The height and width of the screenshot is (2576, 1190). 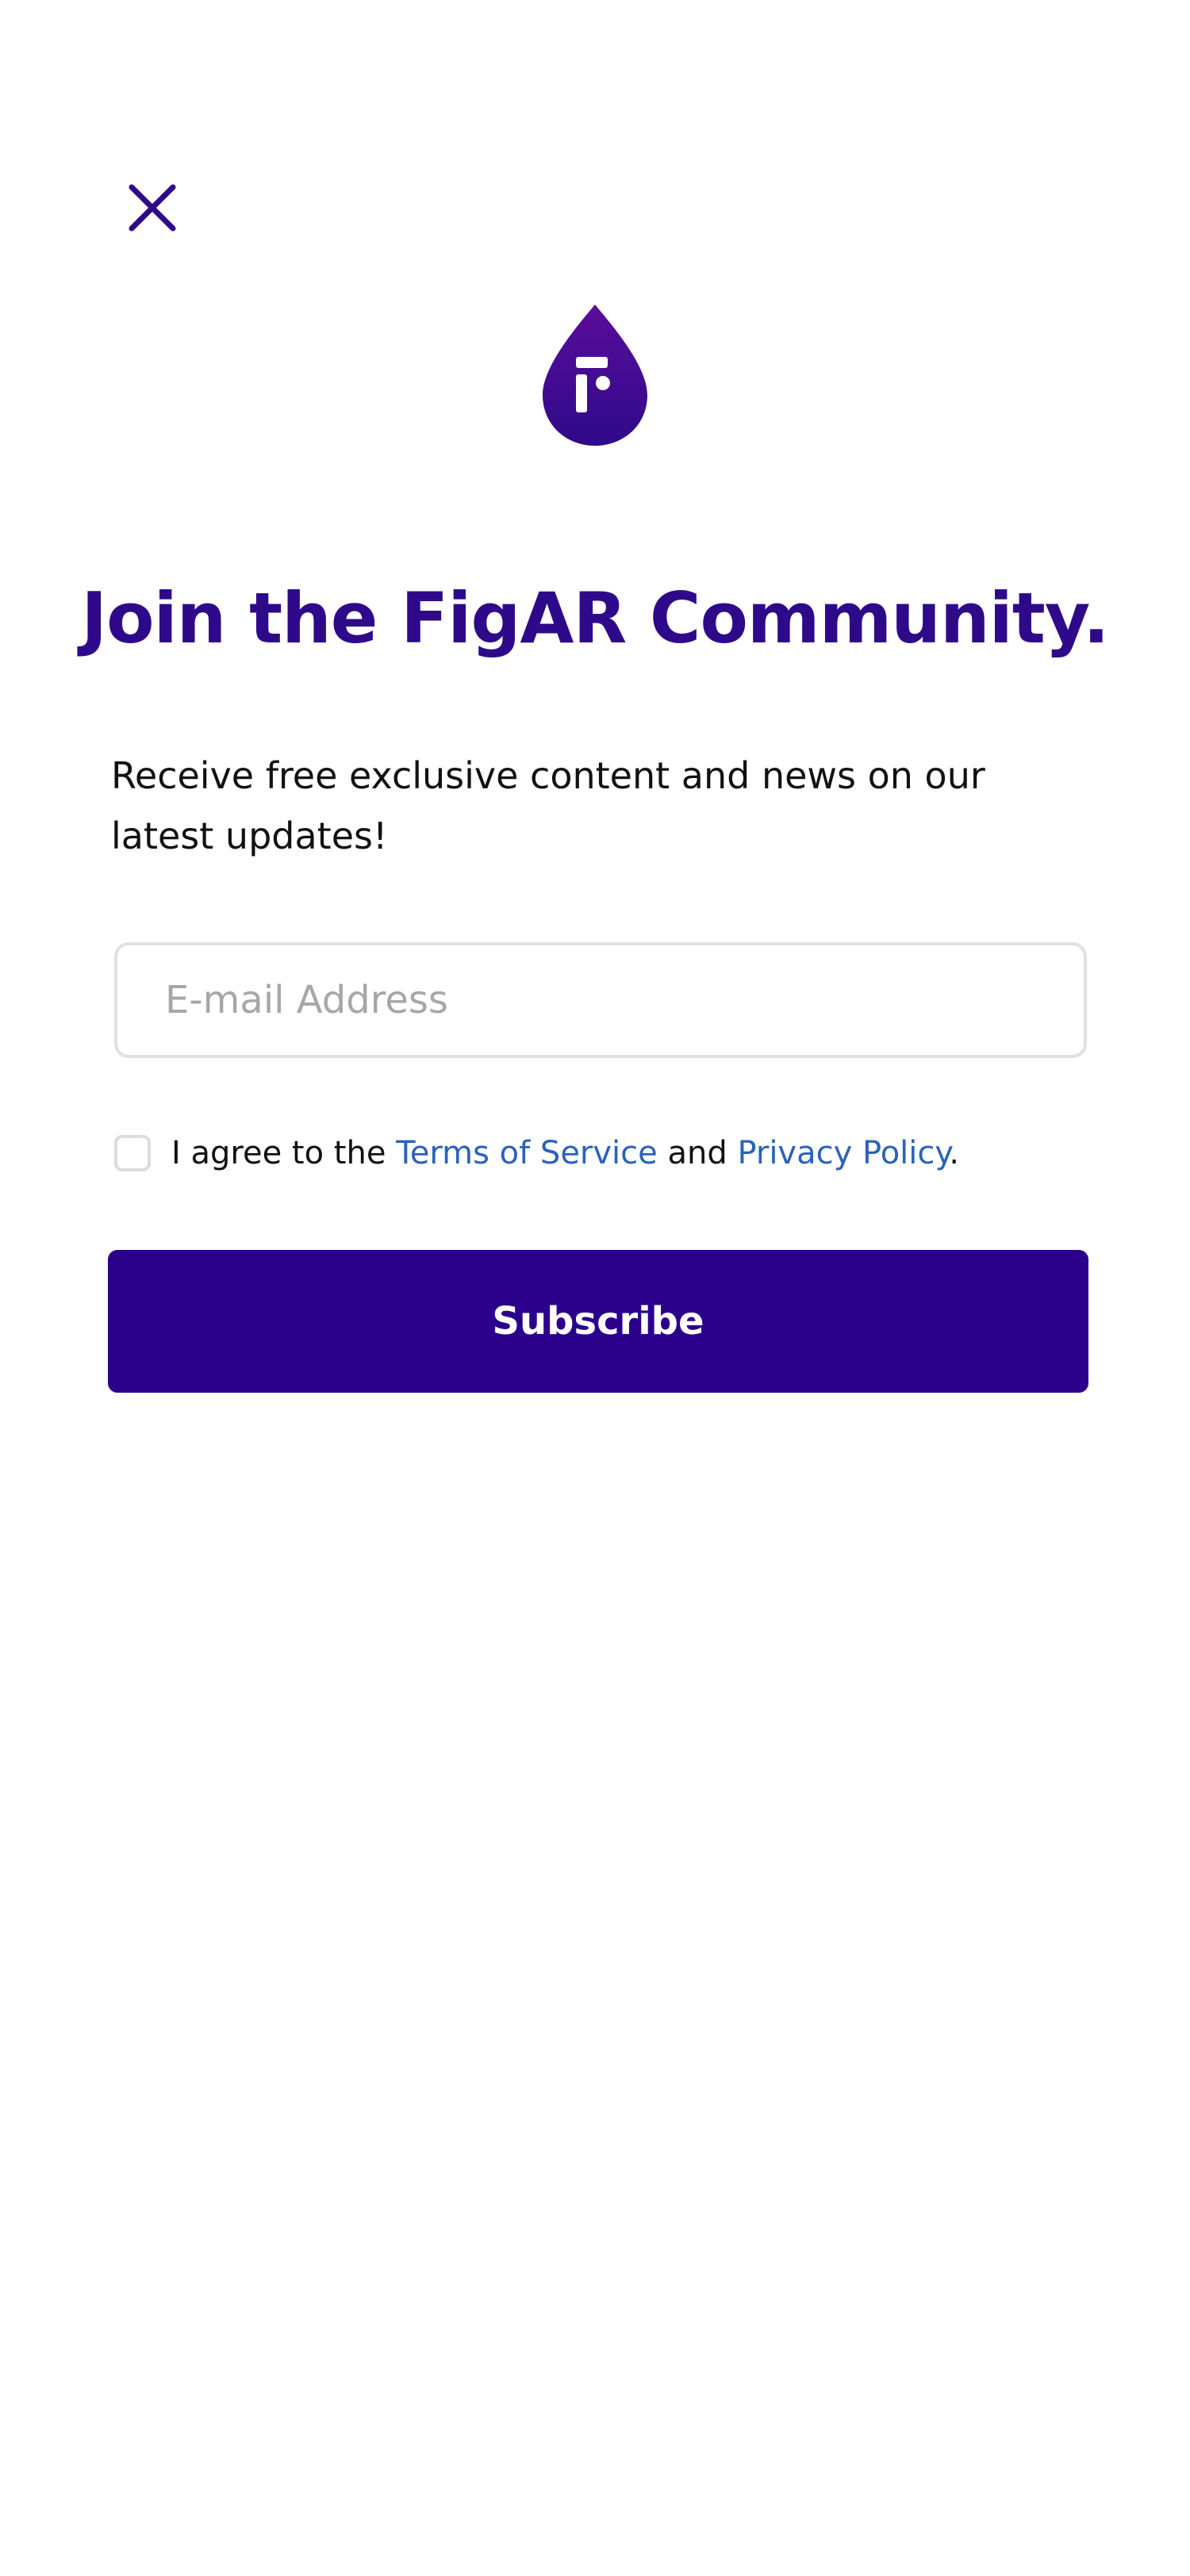 I want to click on consent-checkbox, so click(x=132, y=1153).